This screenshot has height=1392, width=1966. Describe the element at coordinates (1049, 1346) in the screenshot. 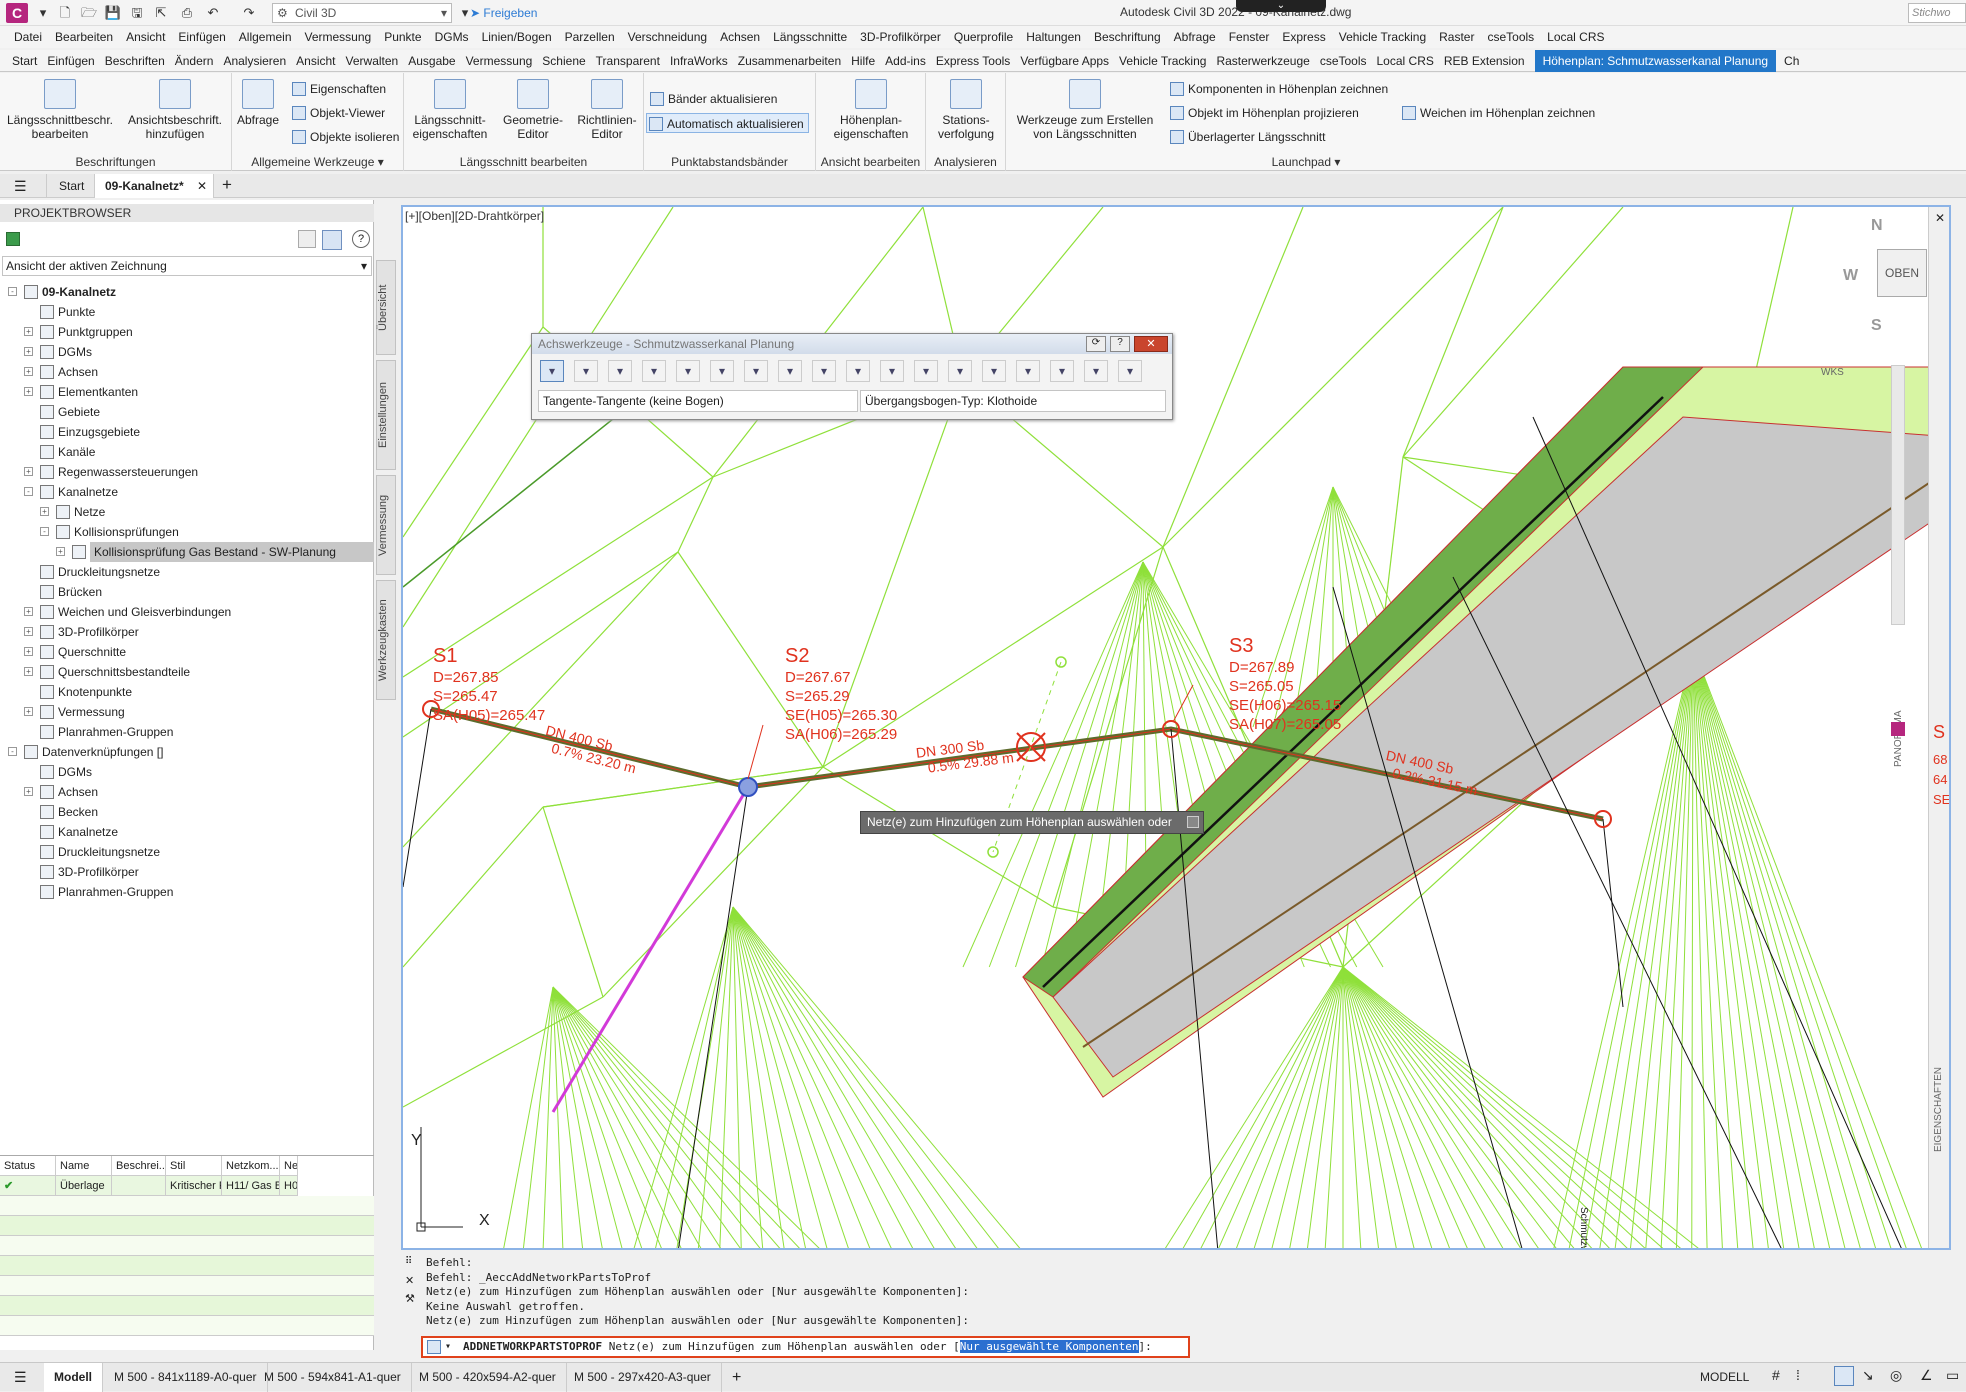

I see `command-option-selected-only: Nur ausgewählte Komponenten` at that location.